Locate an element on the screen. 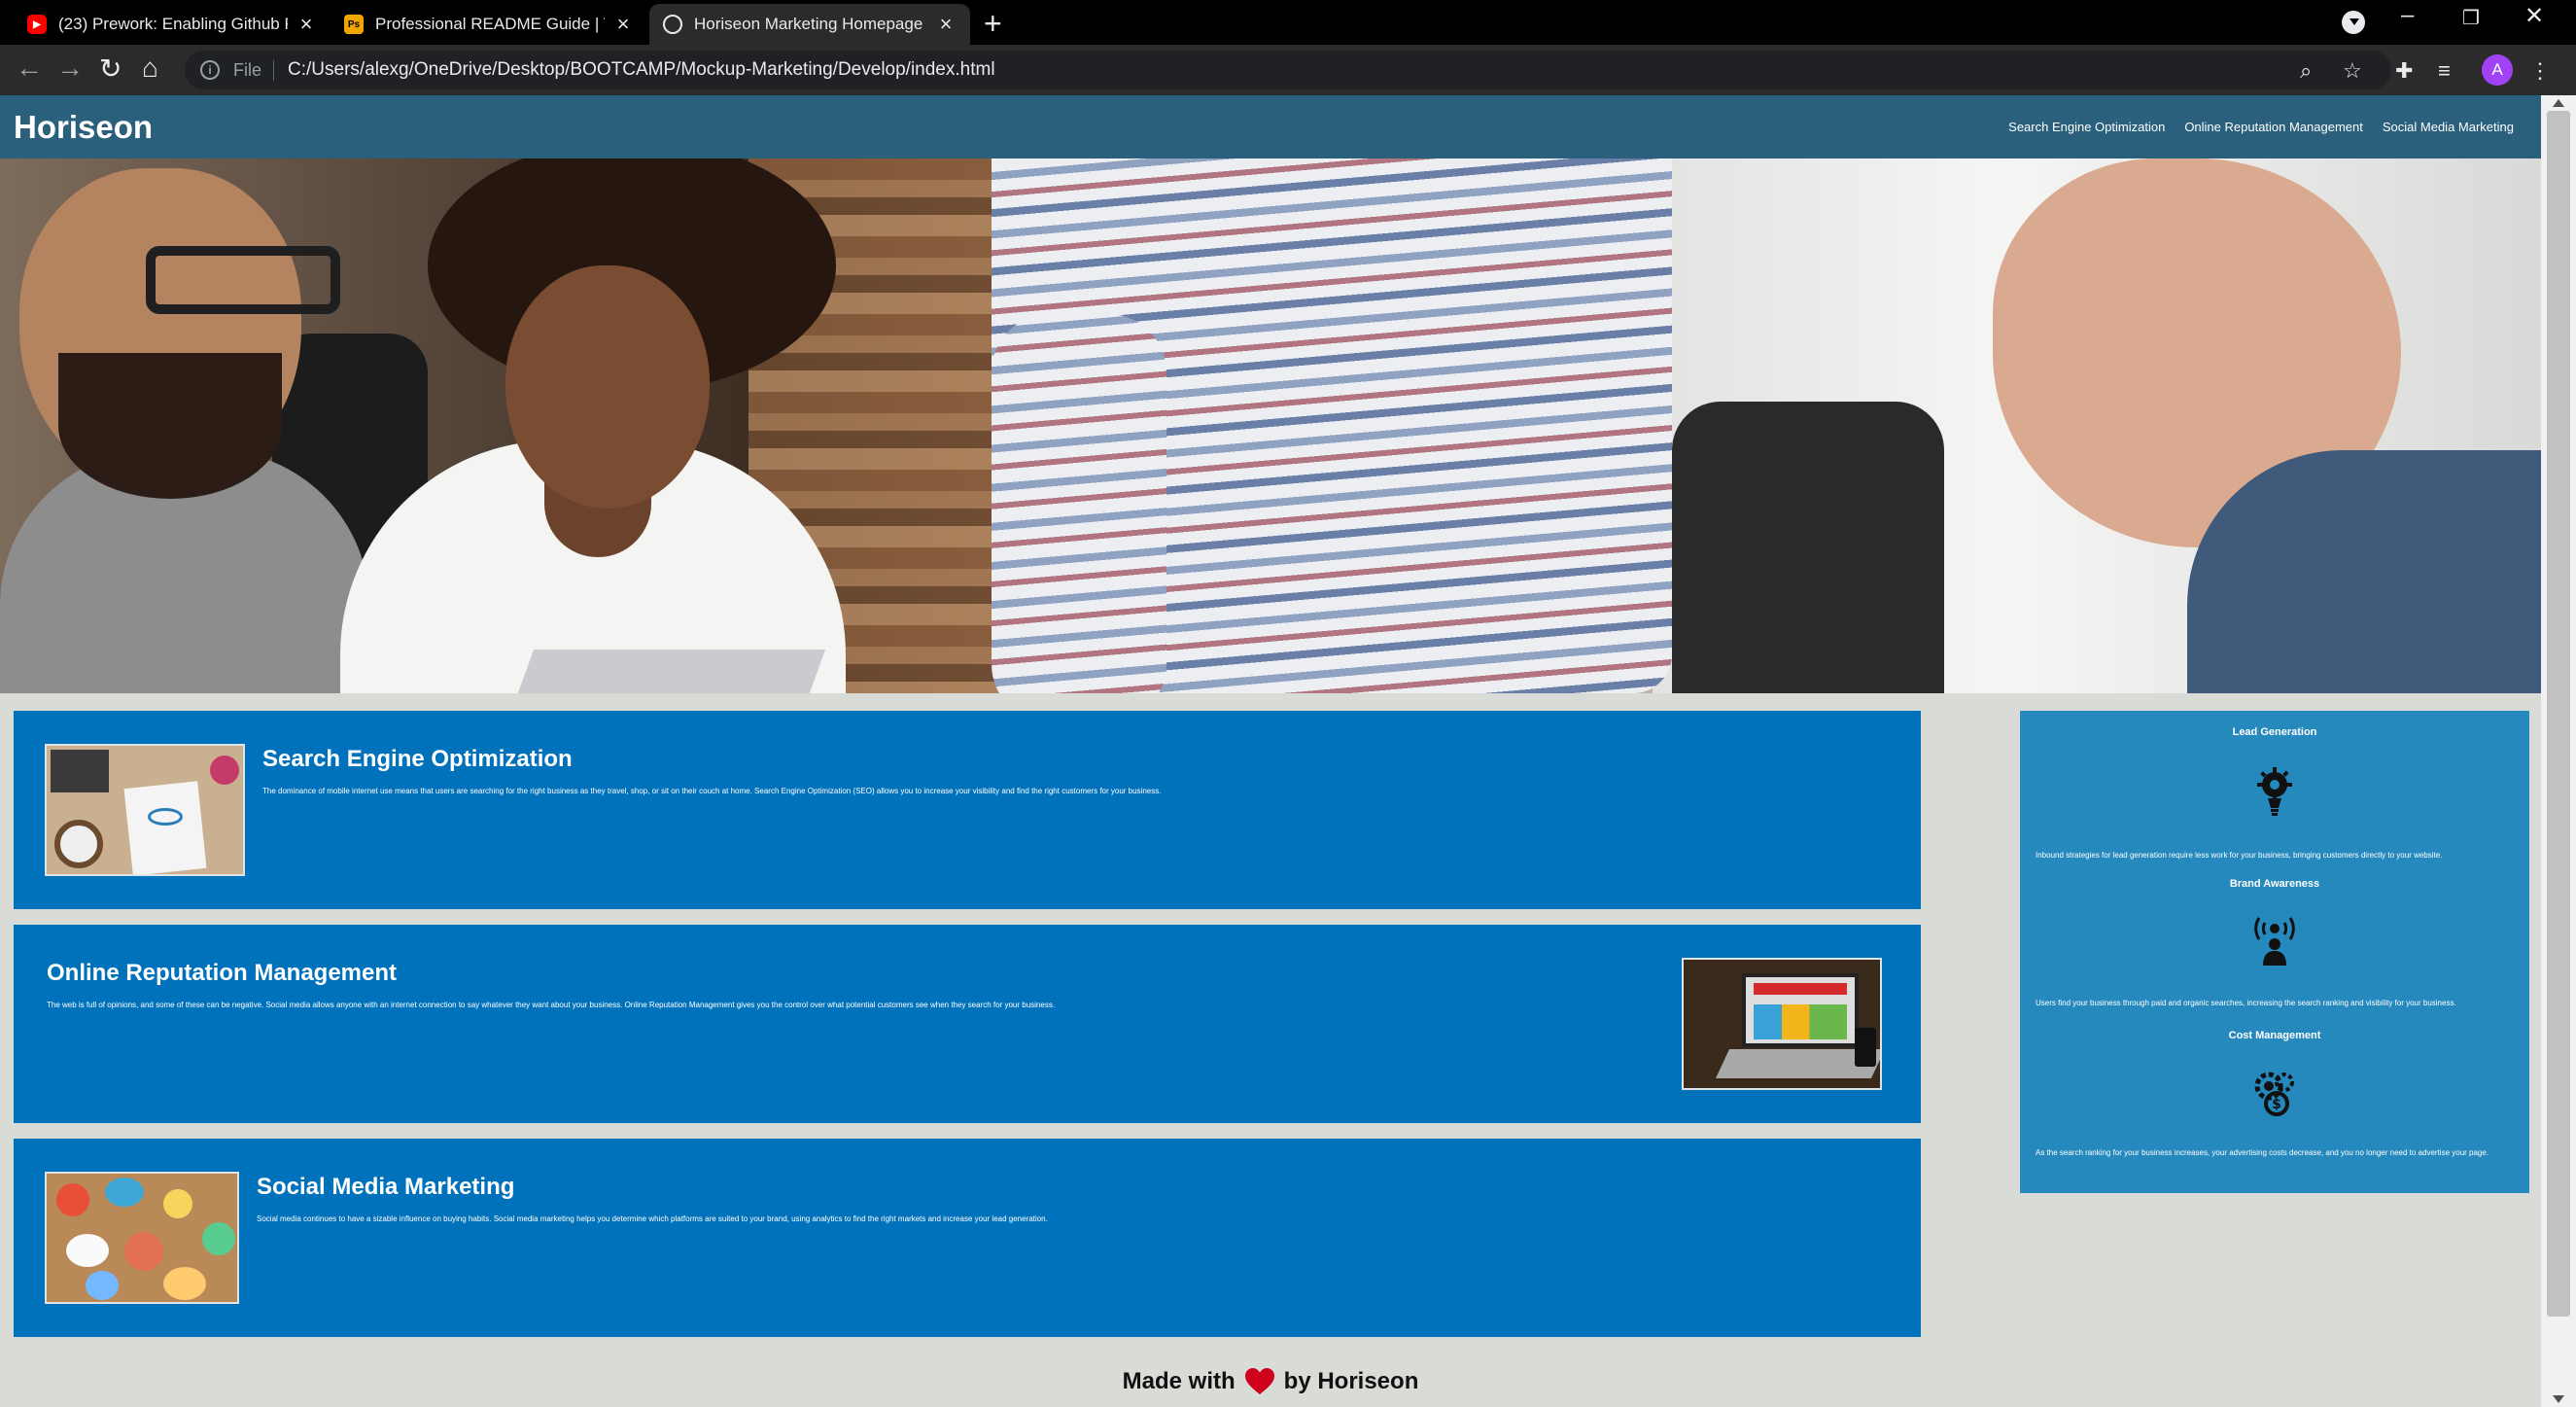  browser-tab-prework: ▶ (23) Prework: Enabling Github Pa × is located at coordinates (172, 24).